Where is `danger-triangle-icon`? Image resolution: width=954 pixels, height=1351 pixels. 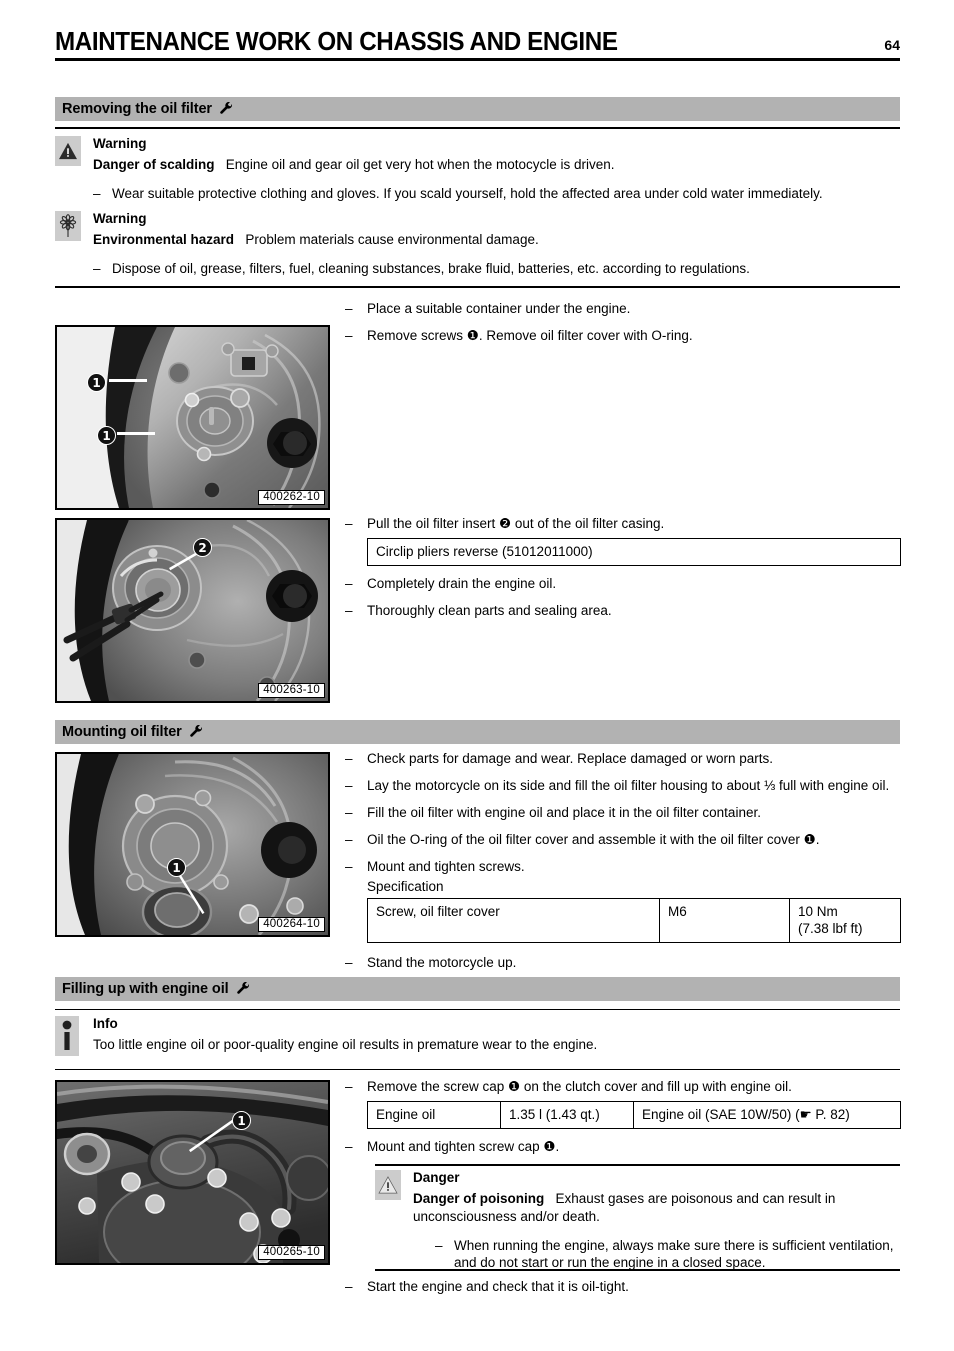 danger-triangle-icon is located at coordinates (388, 1185).